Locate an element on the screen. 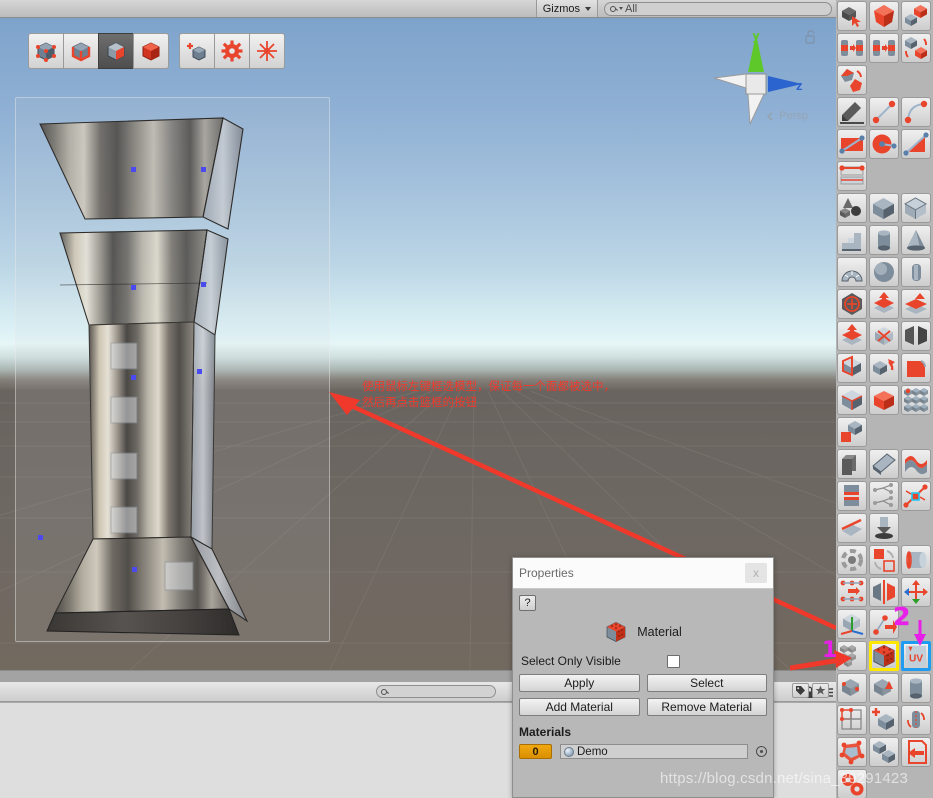  tool-uv-editor: UV is located at coordinates (916, 656).